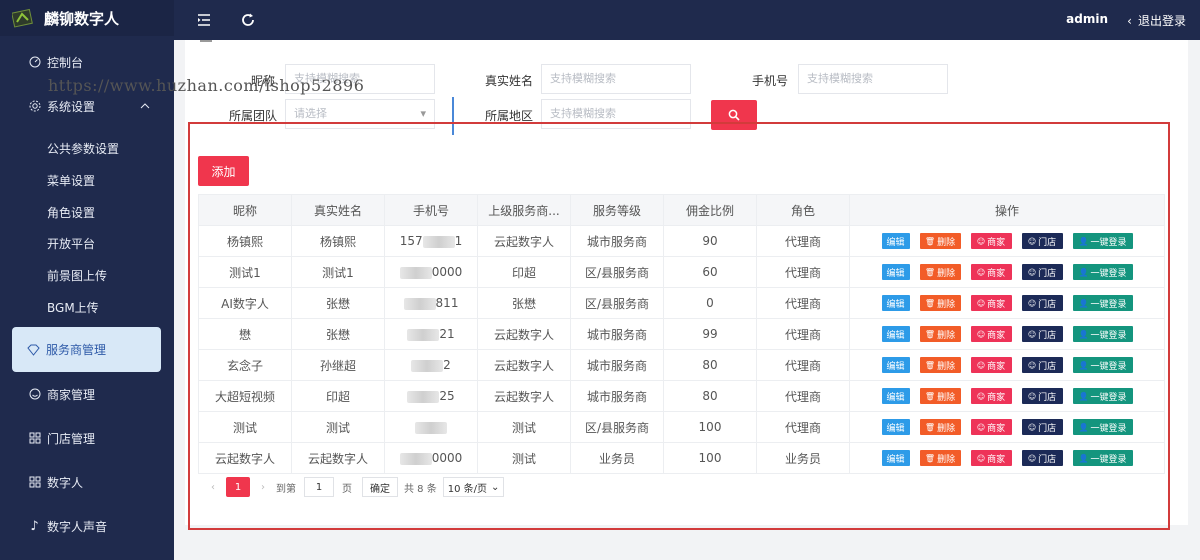  I want to click on column-header: 手机号, so click(431, 210).